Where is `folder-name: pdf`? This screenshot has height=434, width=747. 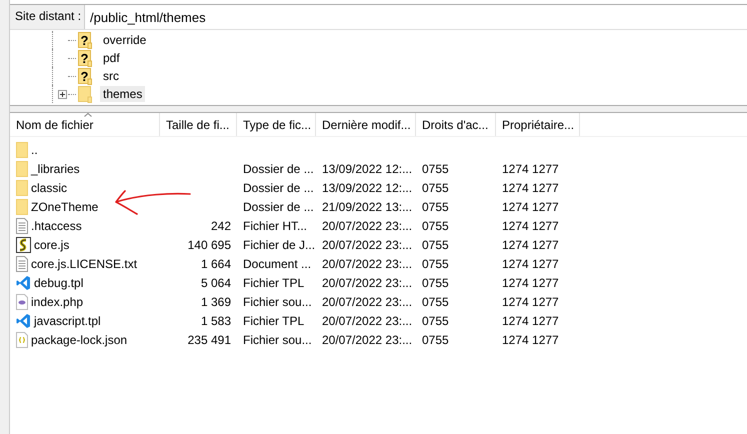 folder-name: pdf is located at coordinates (111, 58).